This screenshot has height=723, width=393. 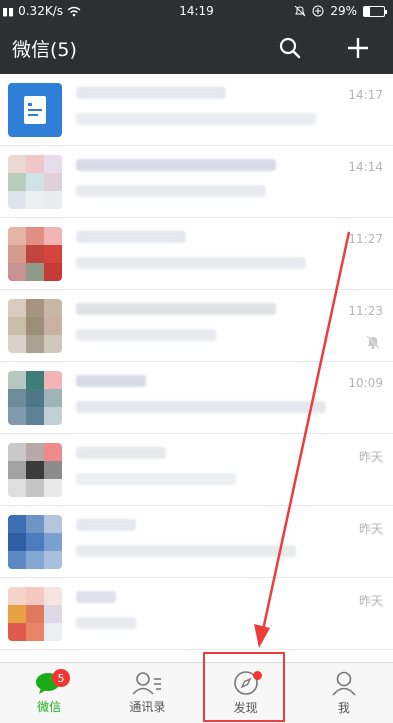 I want to click on tab-wechat: 5 微信, so click(x=49, y=693).